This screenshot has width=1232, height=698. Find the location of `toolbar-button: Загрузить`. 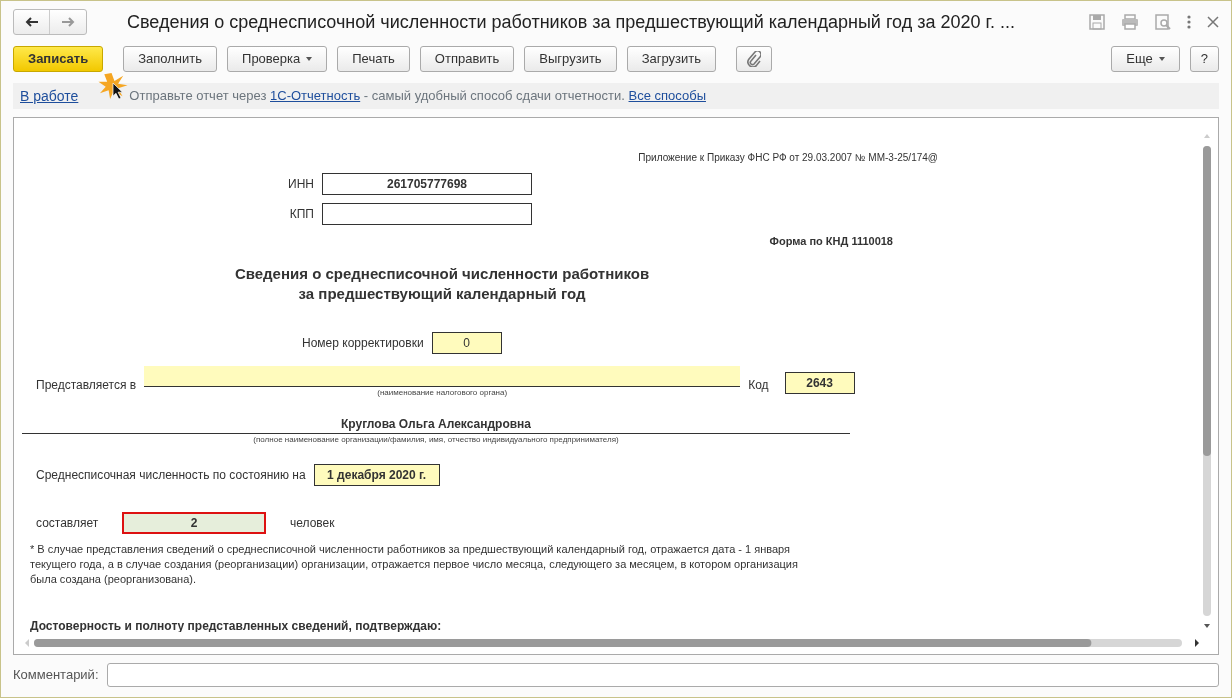

toolbar-button: Загрузить is located at coordinates (671, 59).